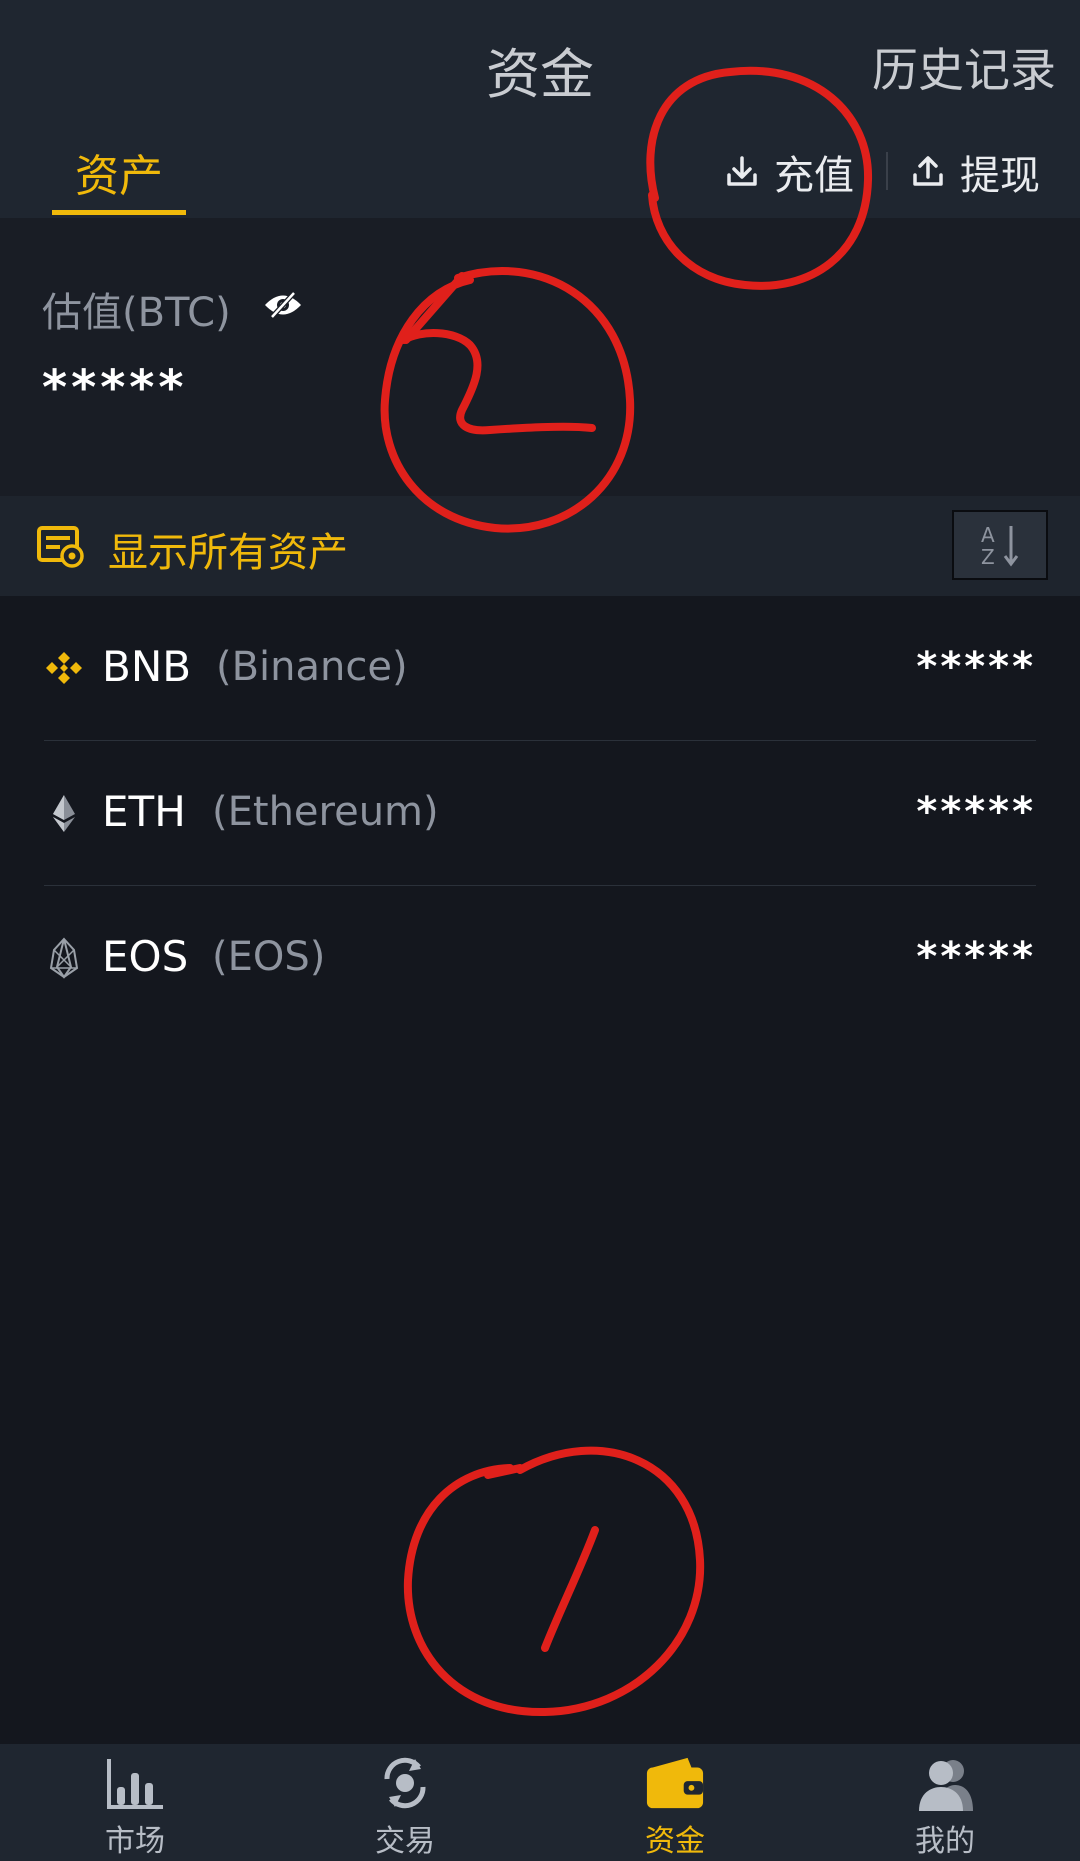  Describe the element at coordinates (135, 1784) in the screenshot. I see `market-chart-icon` at that location.